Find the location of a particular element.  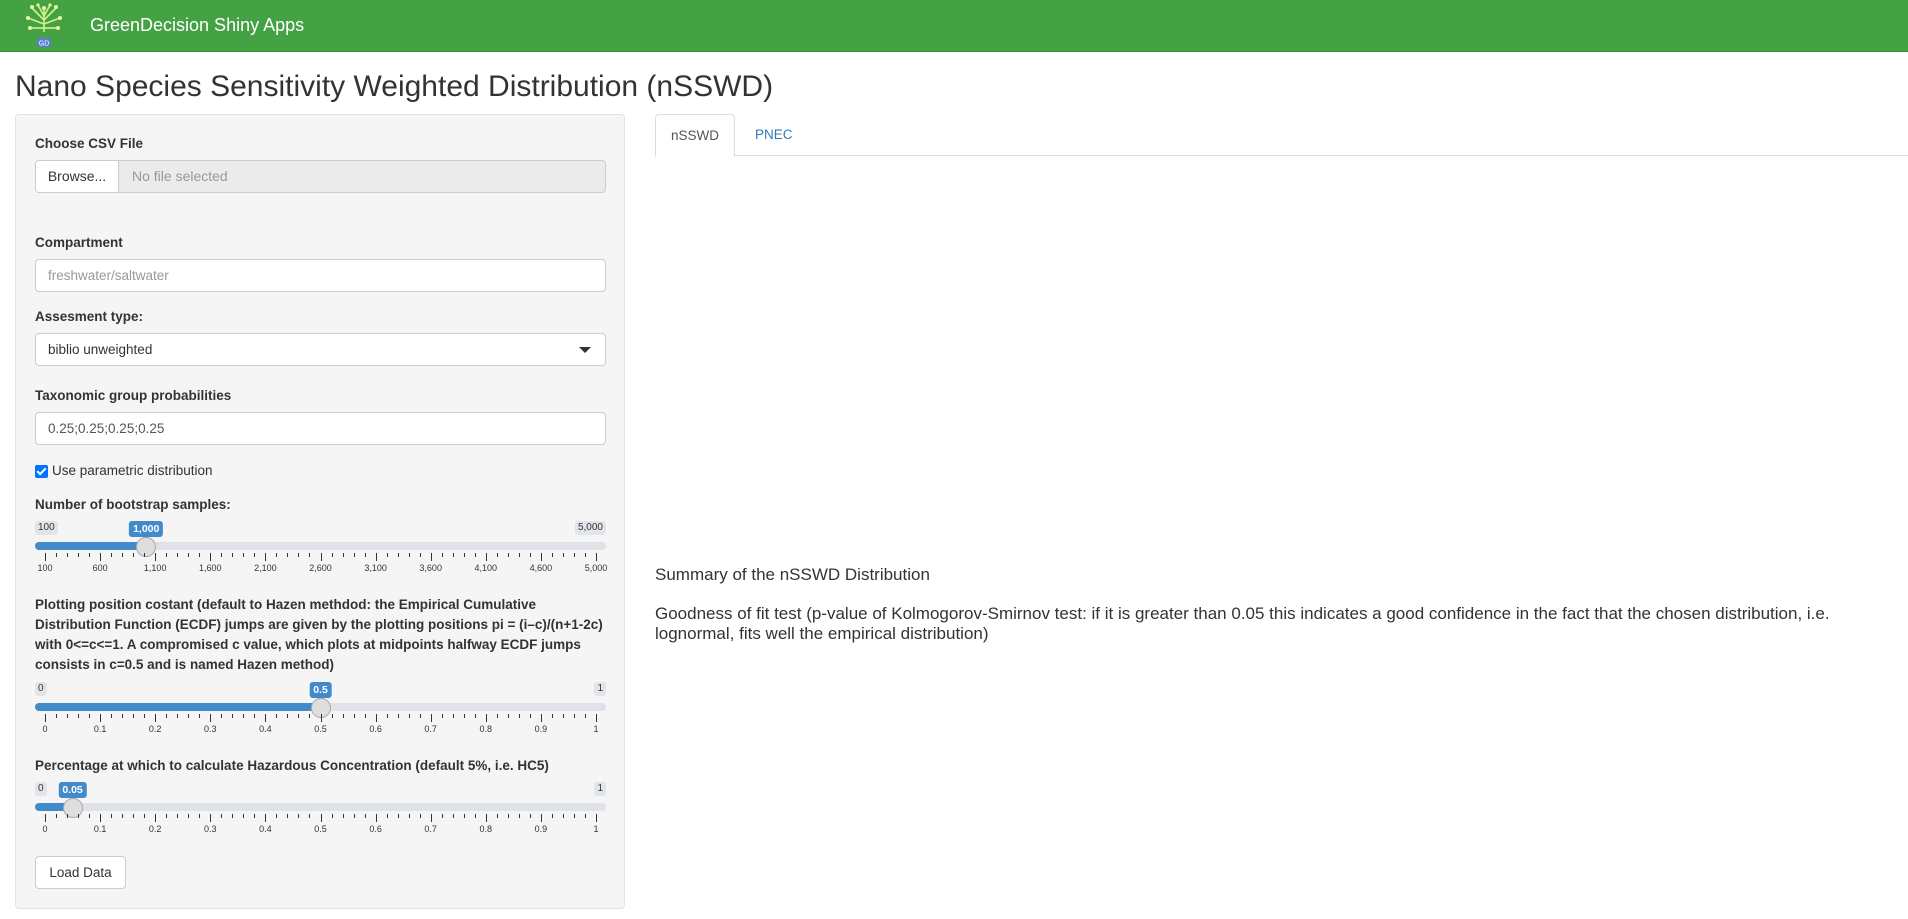

slider-max-label: 5,000 is located at coordinates (590, 528).